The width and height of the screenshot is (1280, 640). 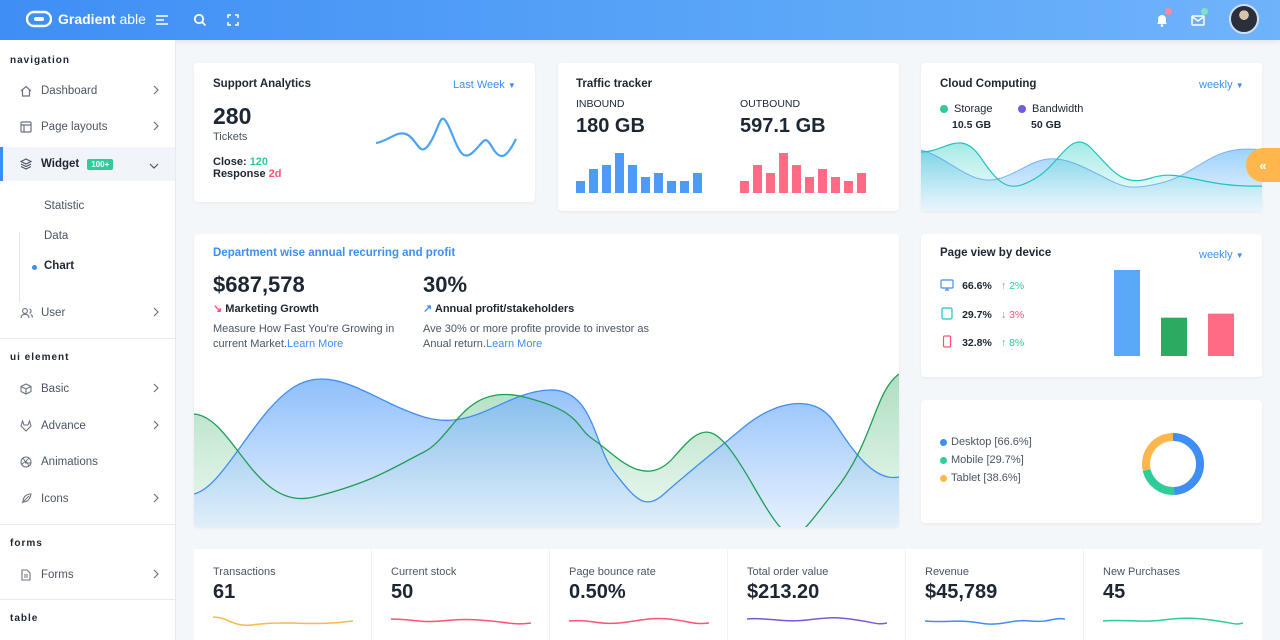 What do you see at coordinates (162, 20) in the screenshot?
I see `menu-toggle-icon` at bounding box center [162, 20].